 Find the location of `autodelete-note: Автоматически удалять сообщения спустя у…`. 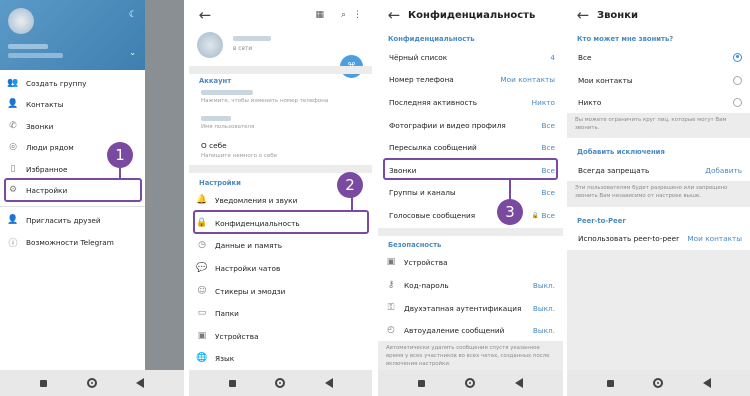

autodelete-note: Автоматически удалять сообщения спустя у… is located at coordinates (470, 355).